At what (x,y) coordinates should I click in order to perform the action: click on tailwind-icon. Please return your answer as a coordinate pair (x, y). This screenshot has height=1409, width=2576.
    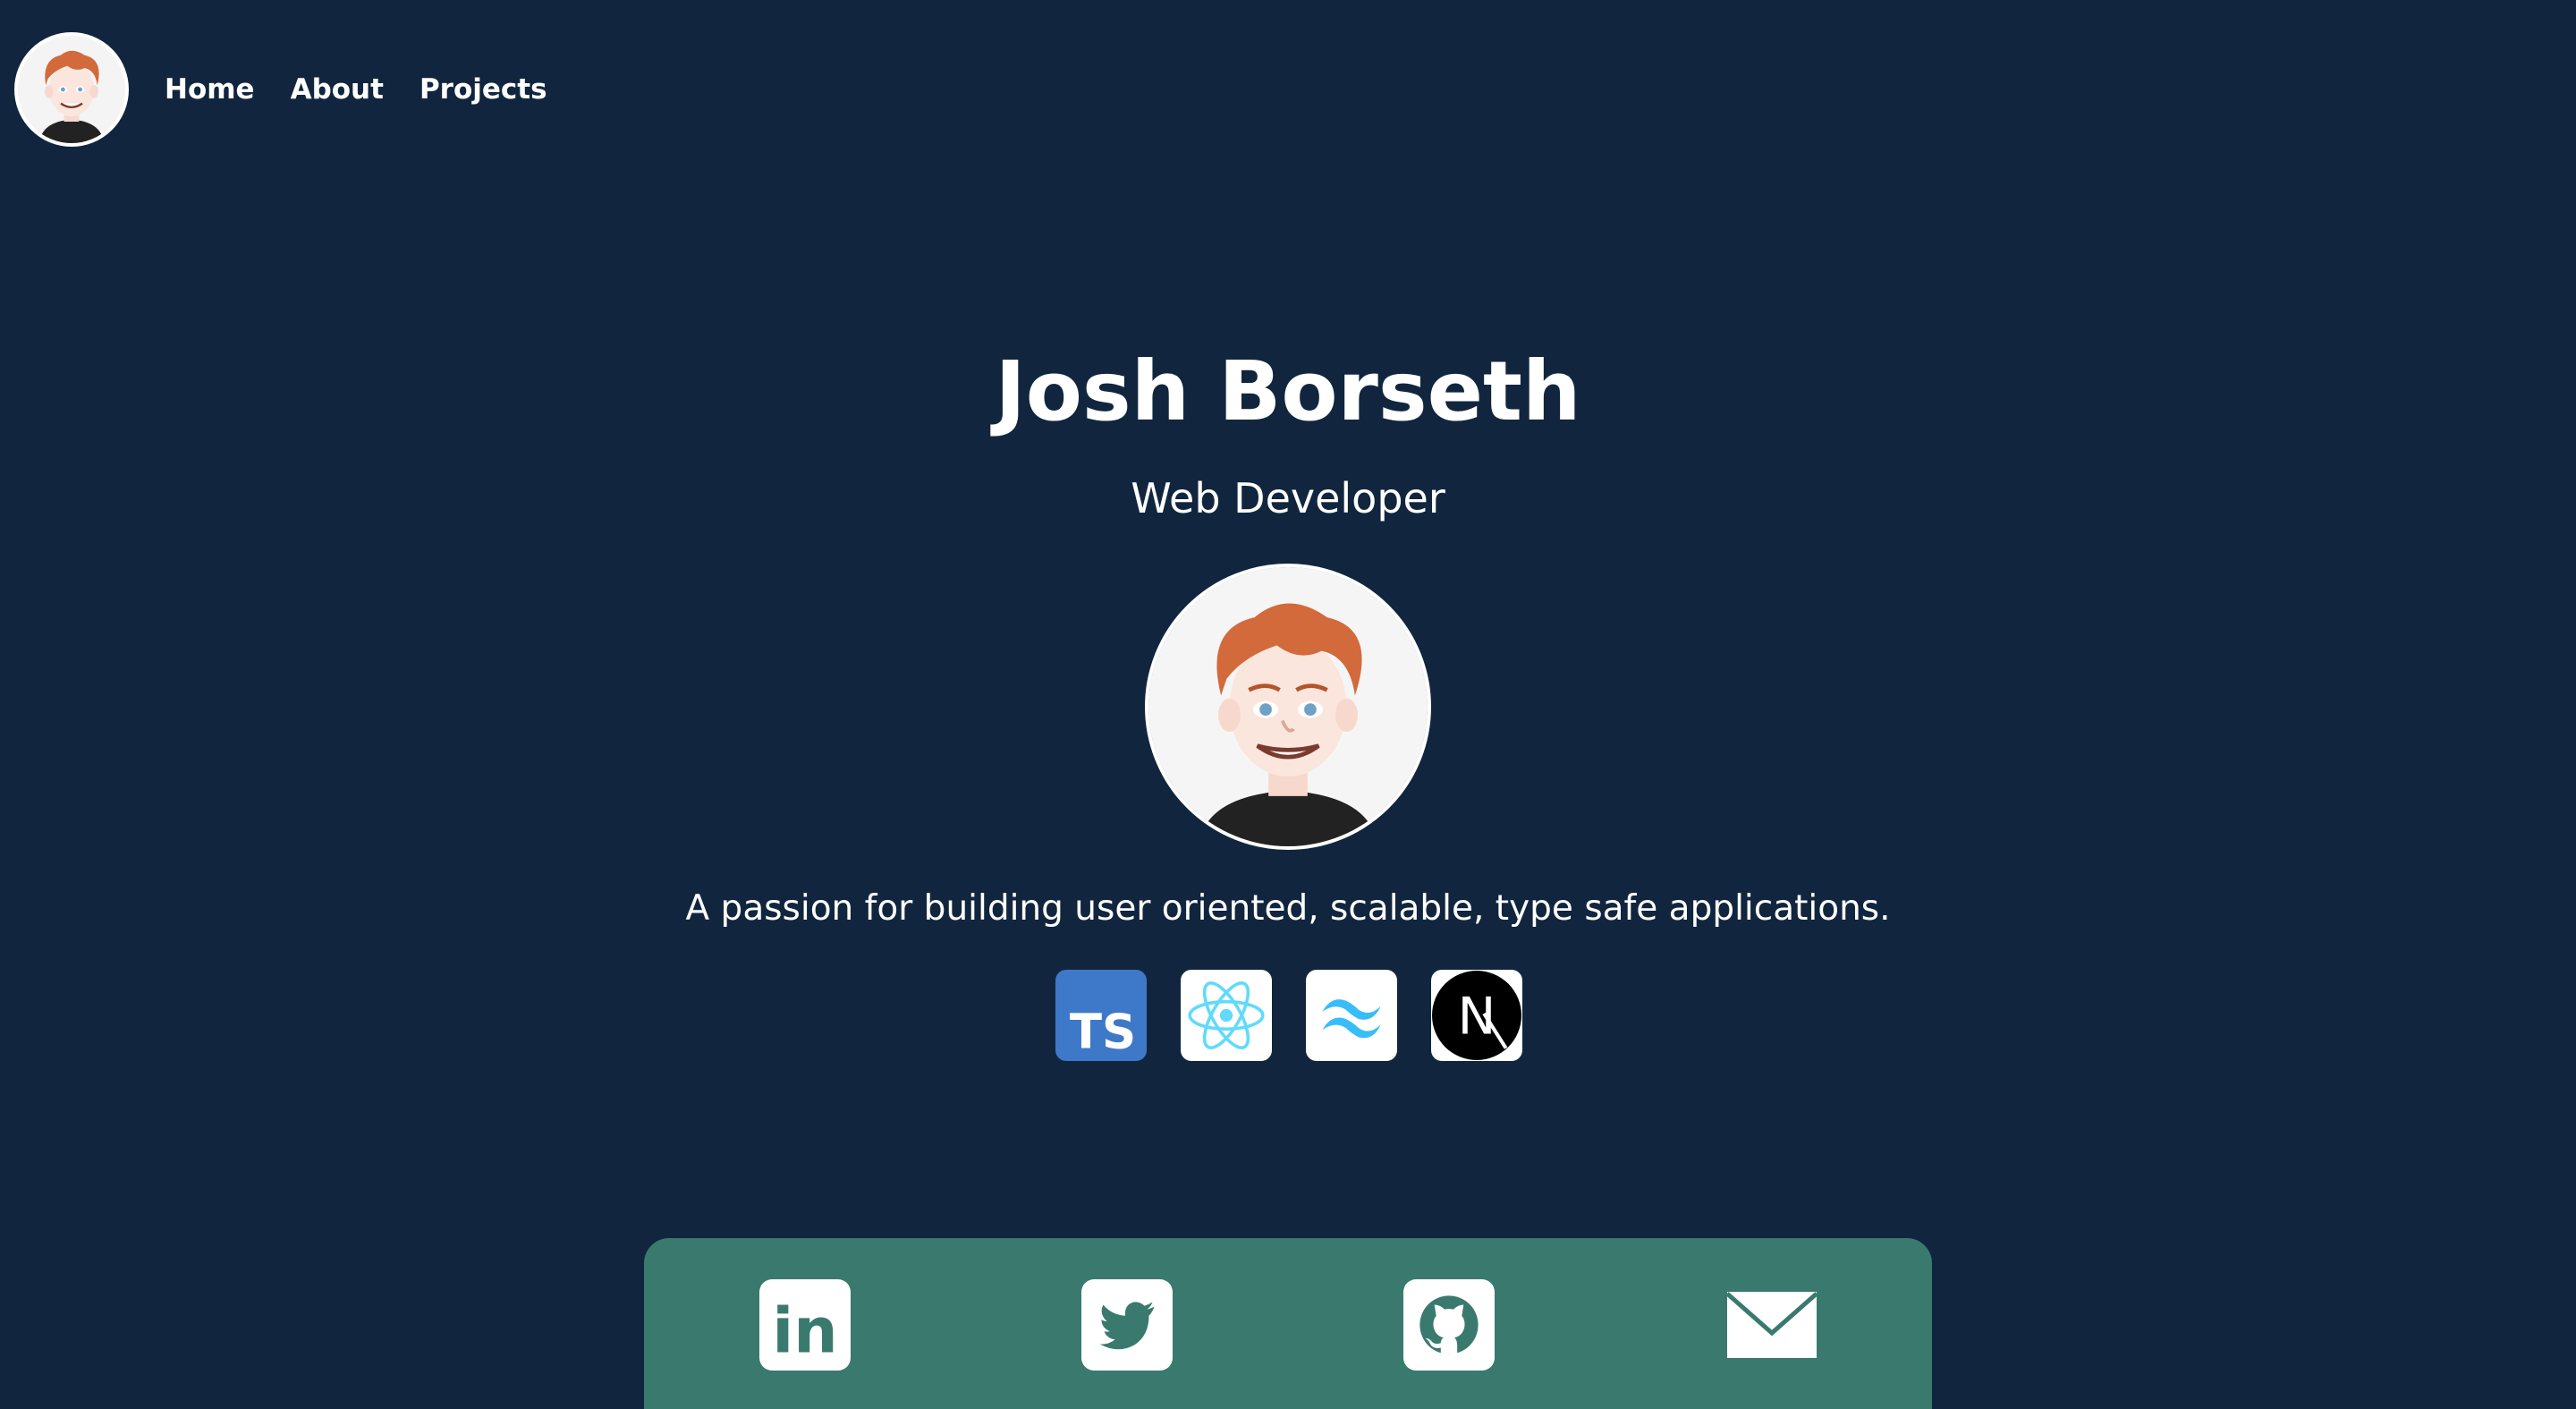
    Looking at the image, I should click on (1351, 1016).